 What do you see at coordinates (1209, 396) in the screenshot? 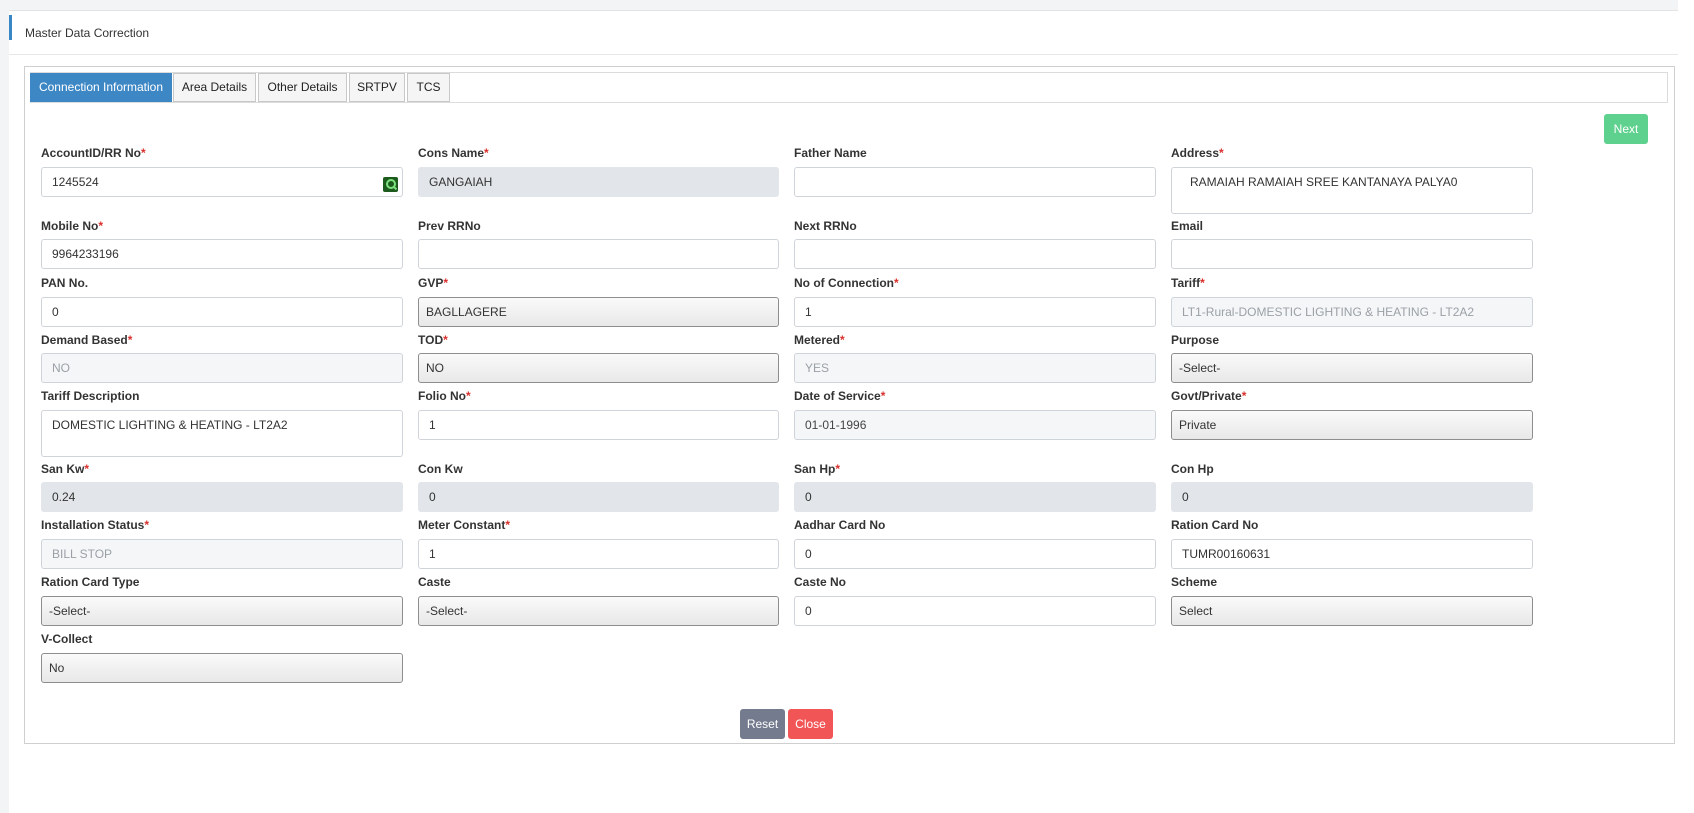
I see `govt-private-label: Govt/Private*` at bounding box center [1209, 396].